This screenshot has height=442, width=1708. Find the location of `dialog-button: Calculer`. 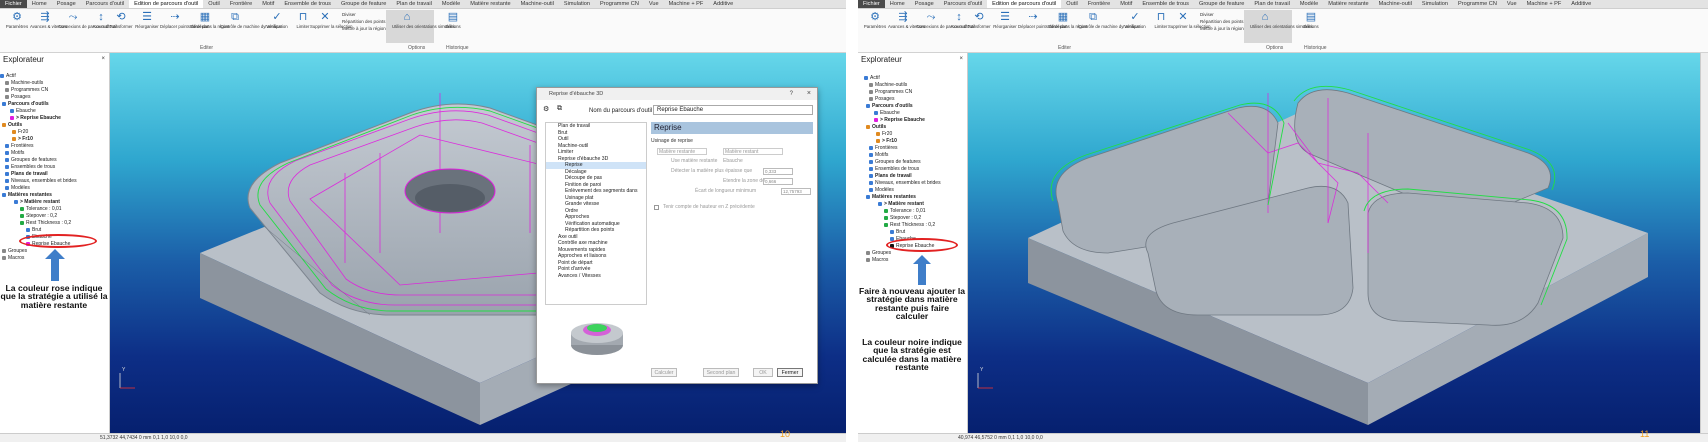

dialog-button: Calculer is located at coordinates (664, 372).